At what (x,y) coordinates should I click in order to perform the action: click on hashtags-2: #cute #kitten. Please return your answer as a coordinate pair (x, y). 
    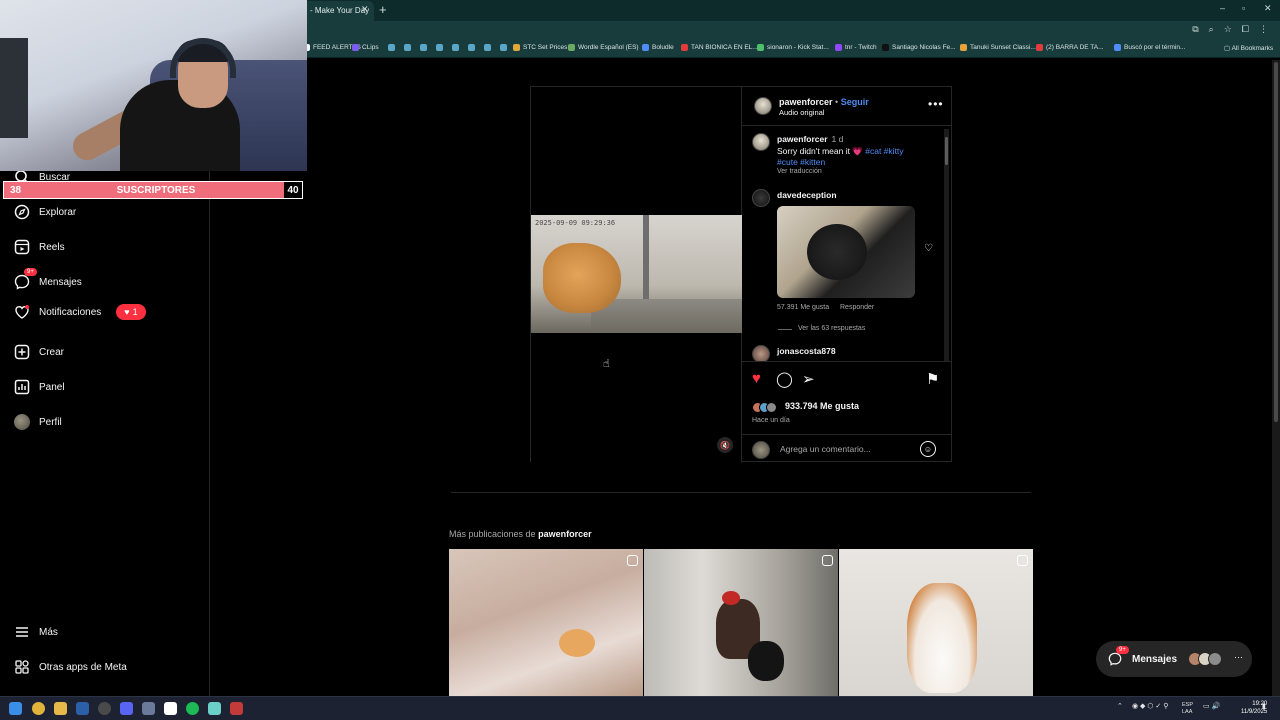
    Looking at the image, I should click on (801, 162).